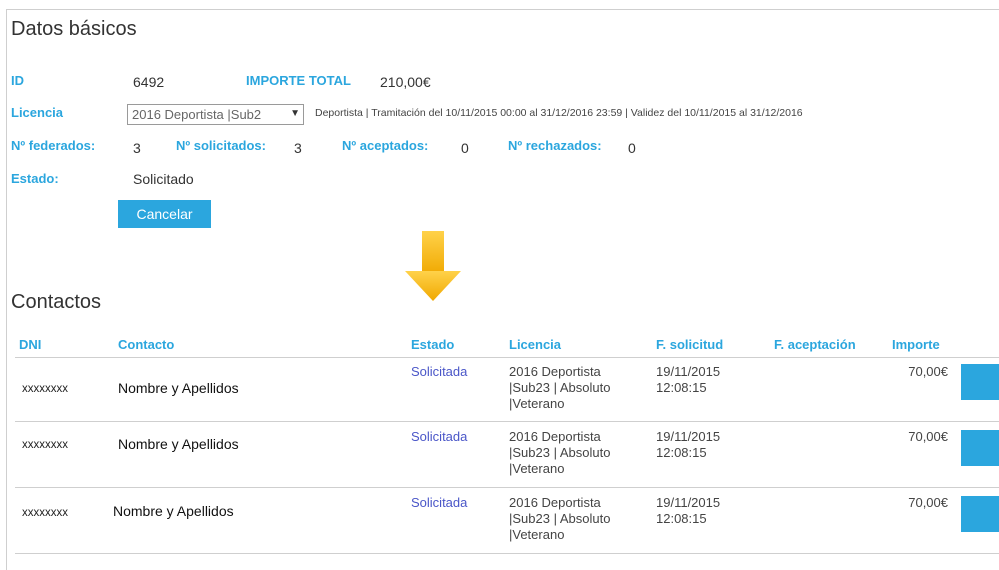  Describe the element at coordinates (295, 113) in the screenshot. I see `caret-down-icon: ▼` at that location.